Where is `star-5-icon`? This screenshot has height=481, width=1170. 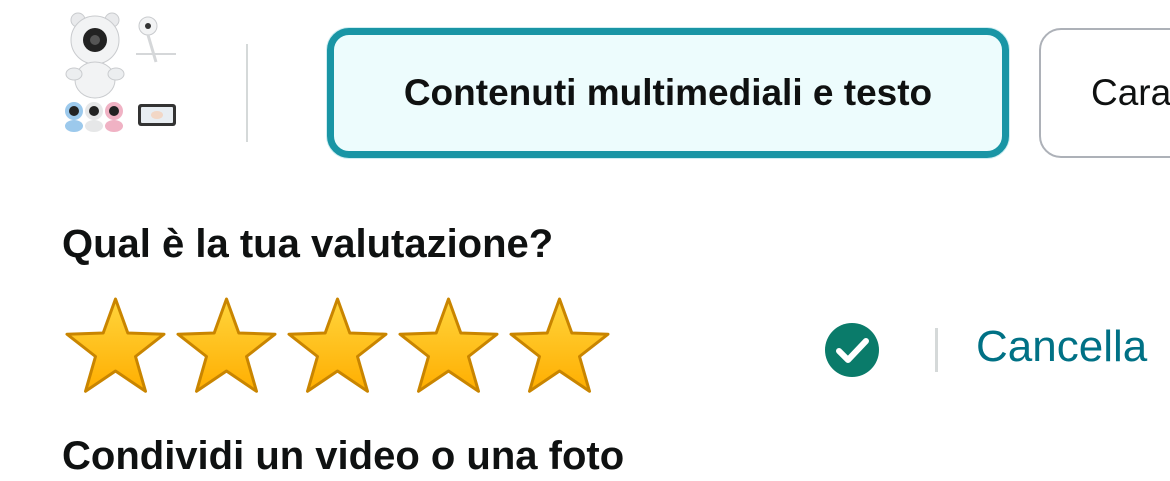
star-5-icon is located at coordinates (559, 347).